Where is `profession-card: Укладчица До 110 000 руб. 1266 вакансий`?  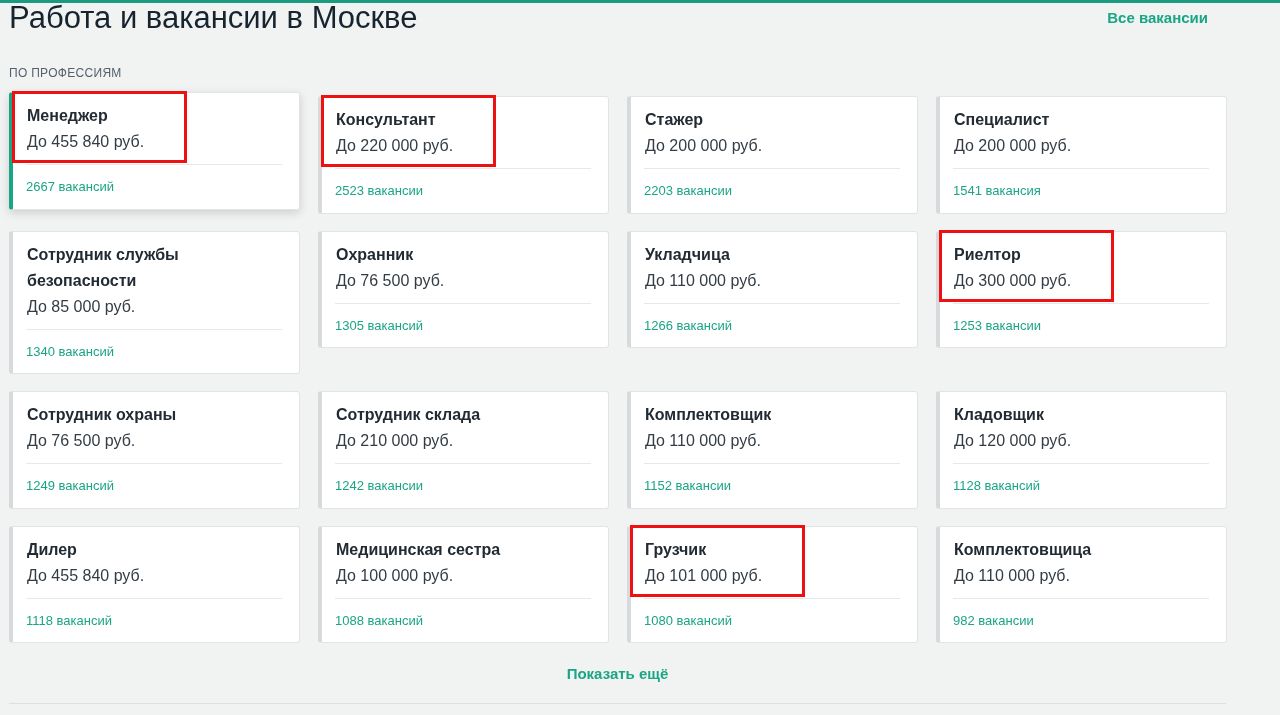 profession-card: Укладчица До 110 000 руб. 1266 вакансий is located at coordinates (772, 289).